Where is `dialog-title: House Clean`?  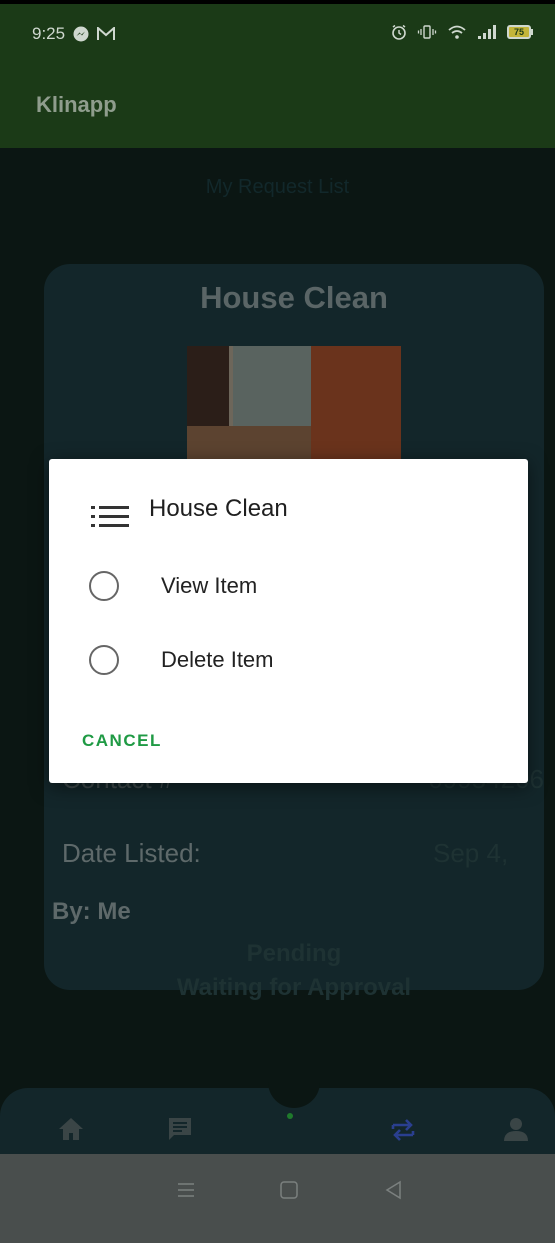 dialog-title: House Clean is located at coordinates (218, 508).